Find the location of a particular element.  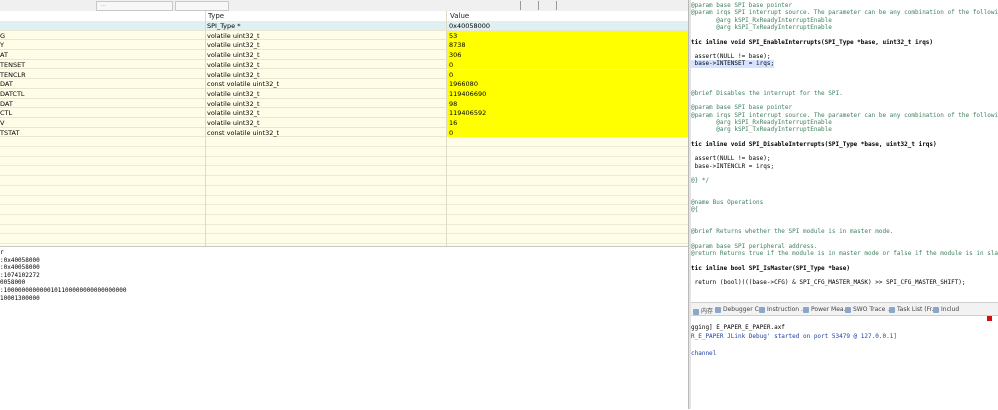

table-row: AT volatile uint32_t 306 is located at coordinates (344, 55).